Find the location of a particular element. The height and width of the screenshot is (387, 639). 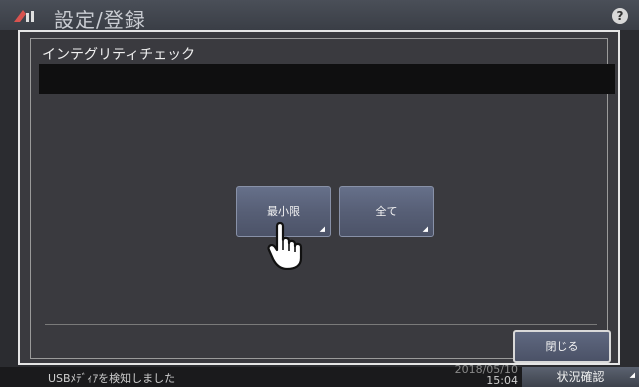

status-check-label: 状況確認 is located at coordinates (580, 377).